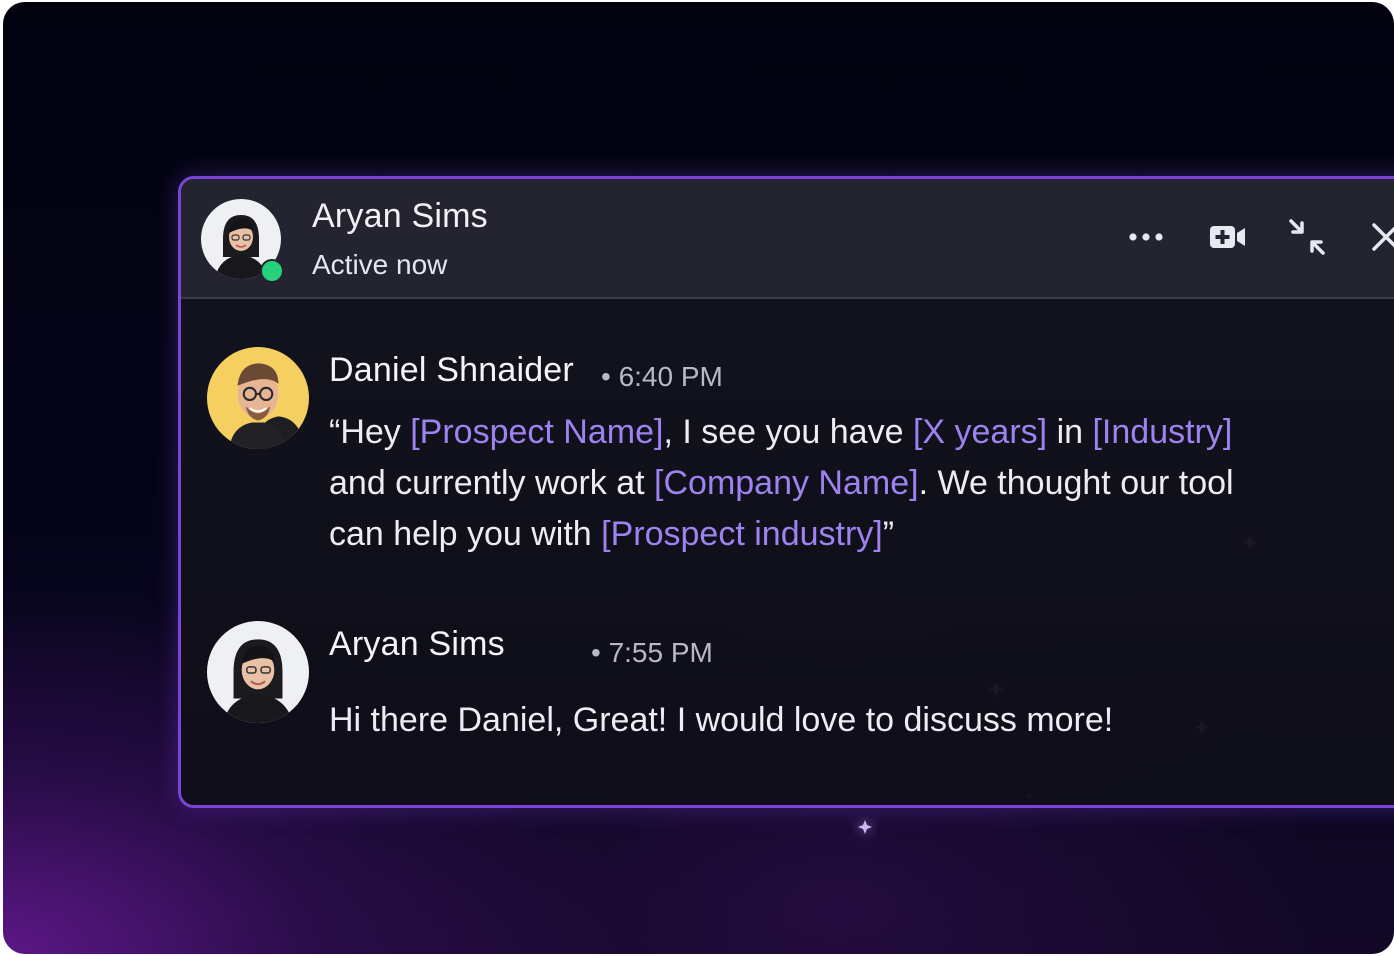 Image resolution: width=1394 pixels, height=956 pixels. I want to click on avatar-woman-icon, so click(258, 672).